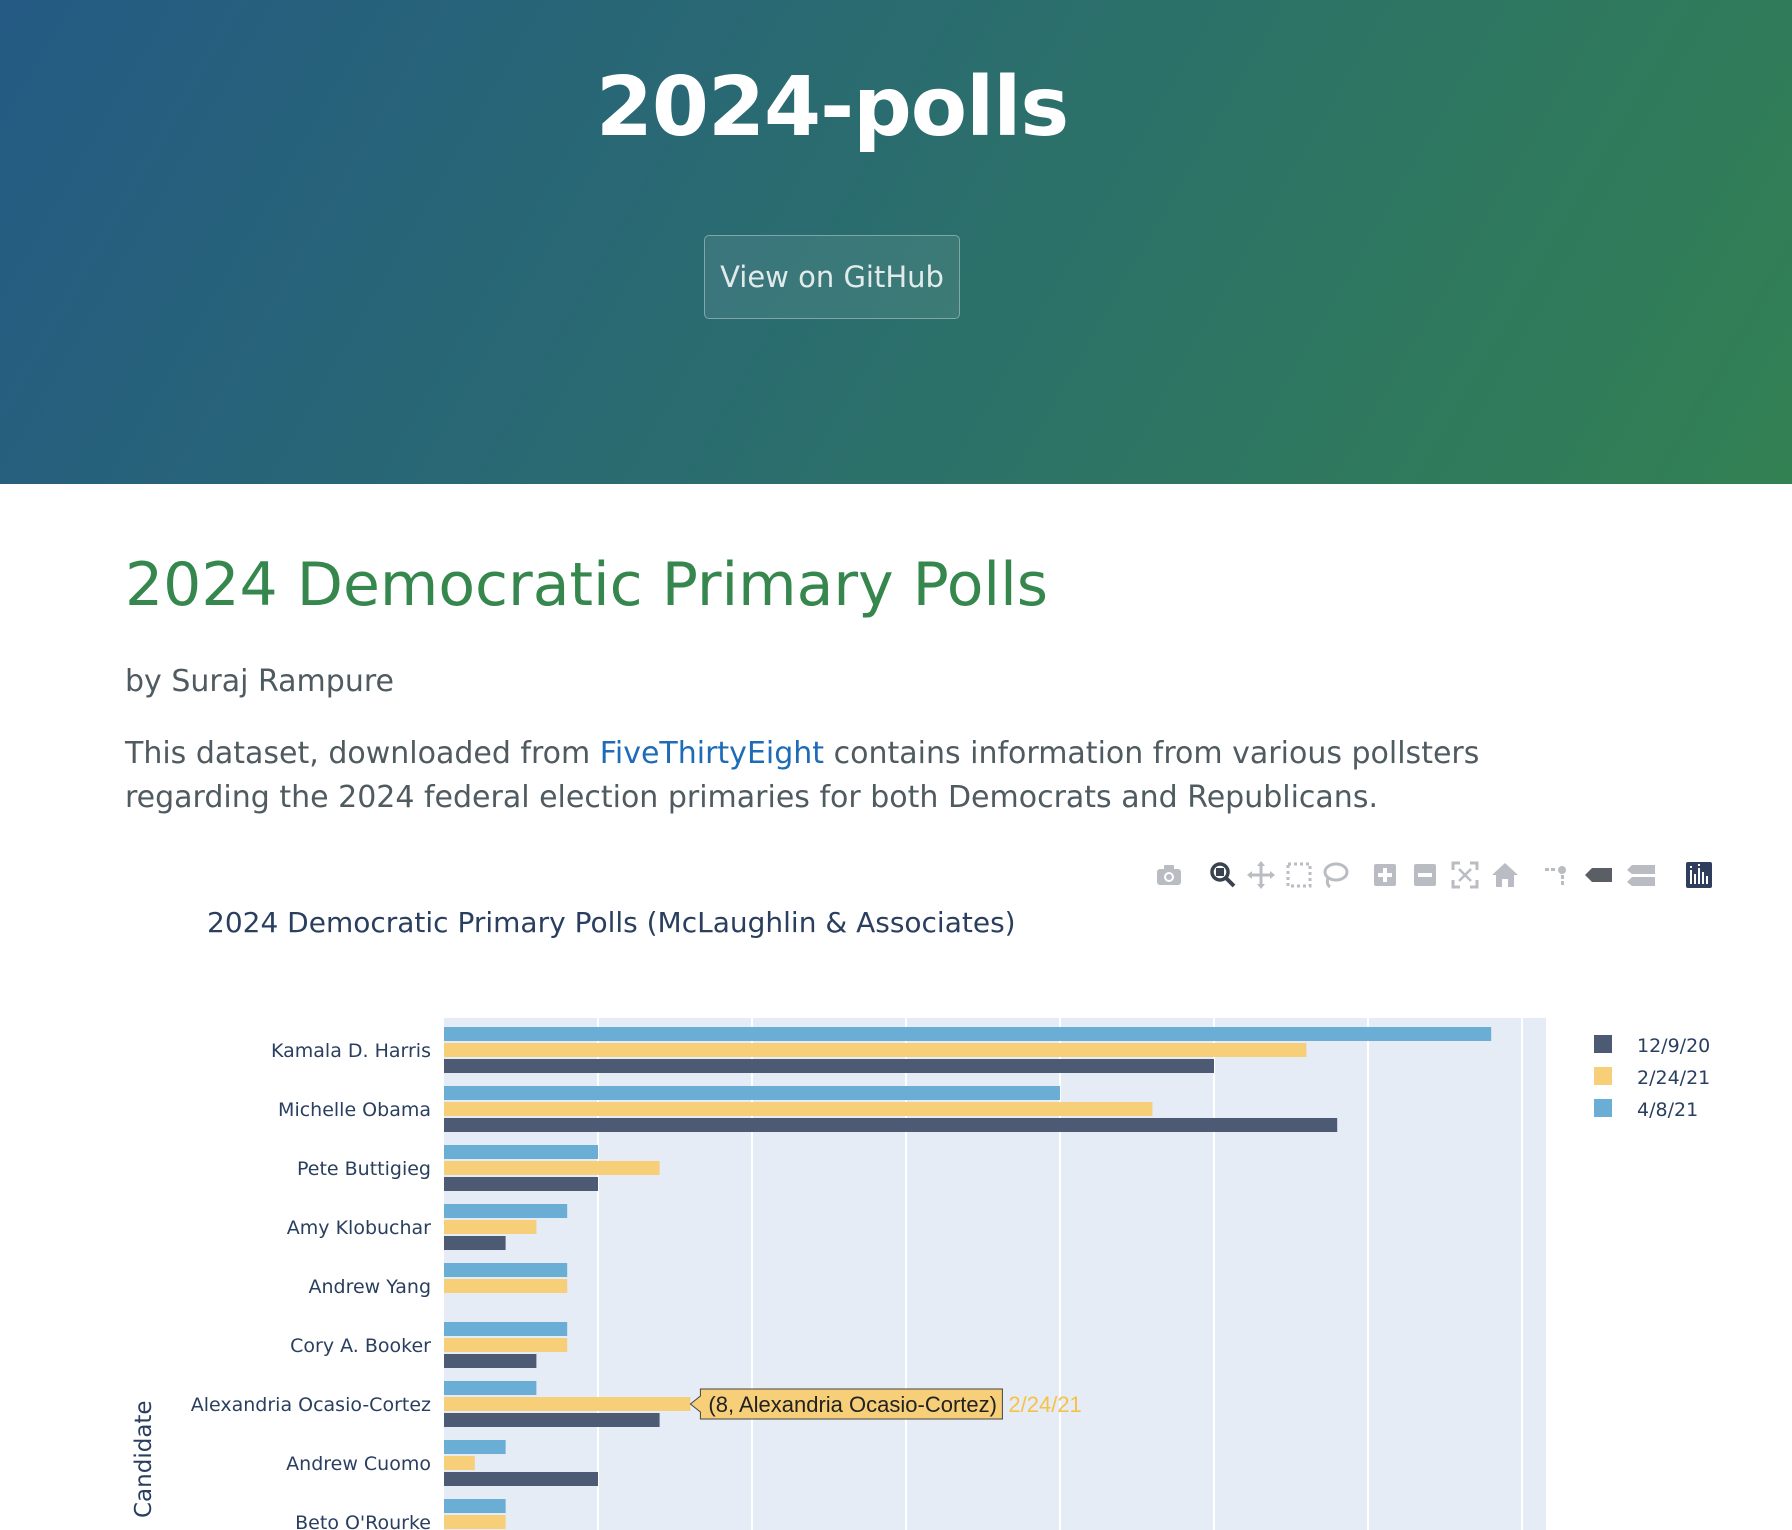 The image size is (1792, 1530). I want to click on legend-label: 12/9/20, so click(1673, 1046).